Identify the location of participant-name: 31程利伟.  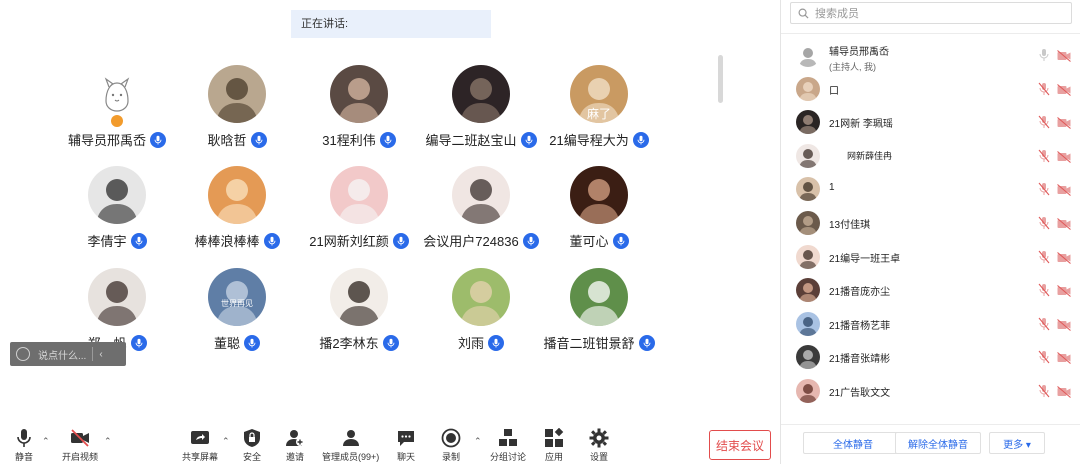
(349, 140).